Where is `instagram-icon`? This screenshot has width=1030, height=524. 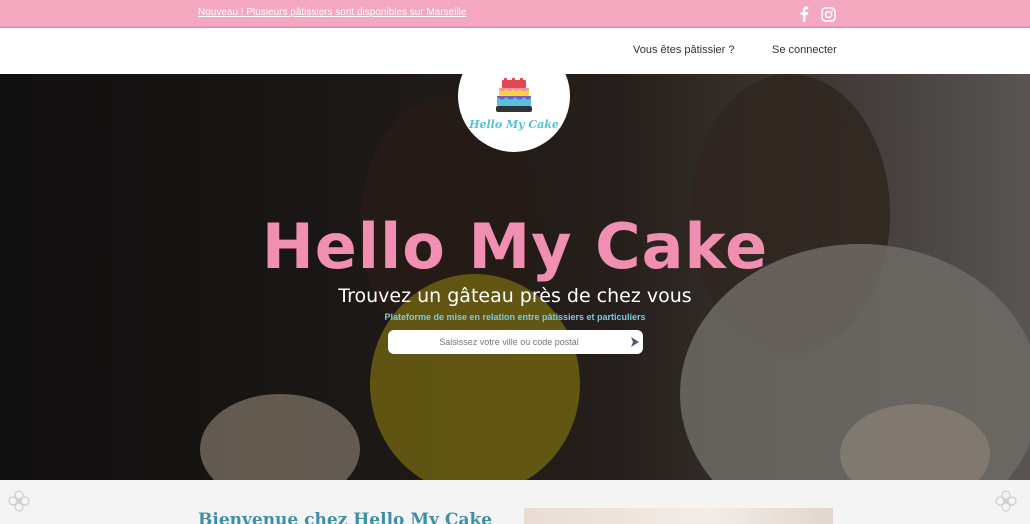
instagram-icon is located at coordinates (828, 14).